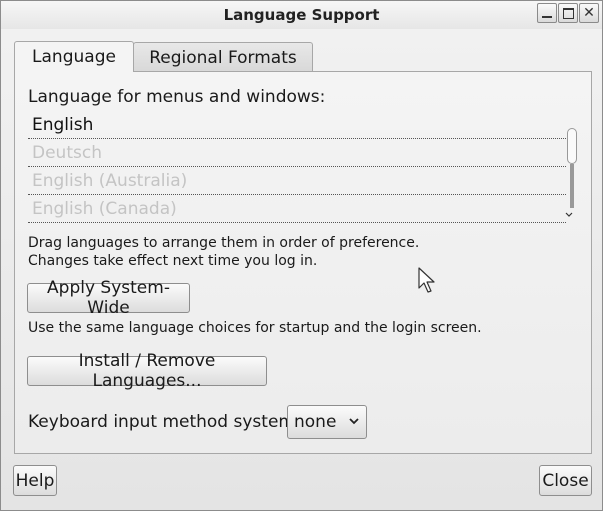 Image resolution: width=603 pixels, height=511 pixels. Describe the element at coordinates (572, 146) in the screenshot. I see `scrollbar-thumb` at that location.